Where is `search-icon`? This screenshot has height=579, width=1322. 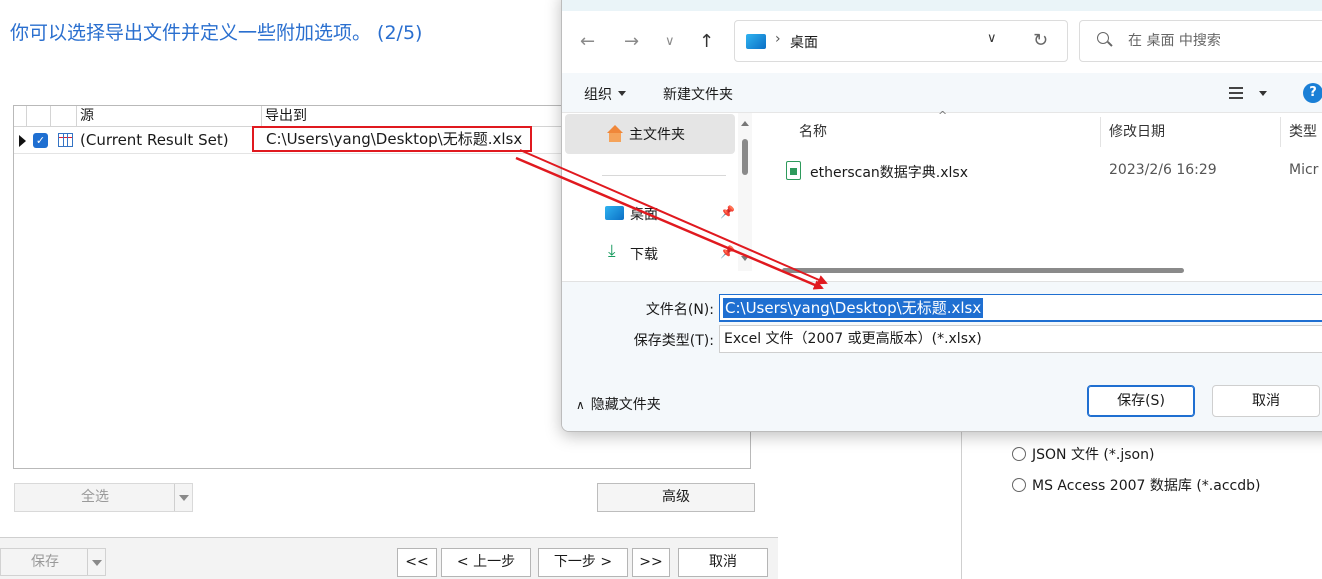 search-icon is located at coordinates (1103, 38).